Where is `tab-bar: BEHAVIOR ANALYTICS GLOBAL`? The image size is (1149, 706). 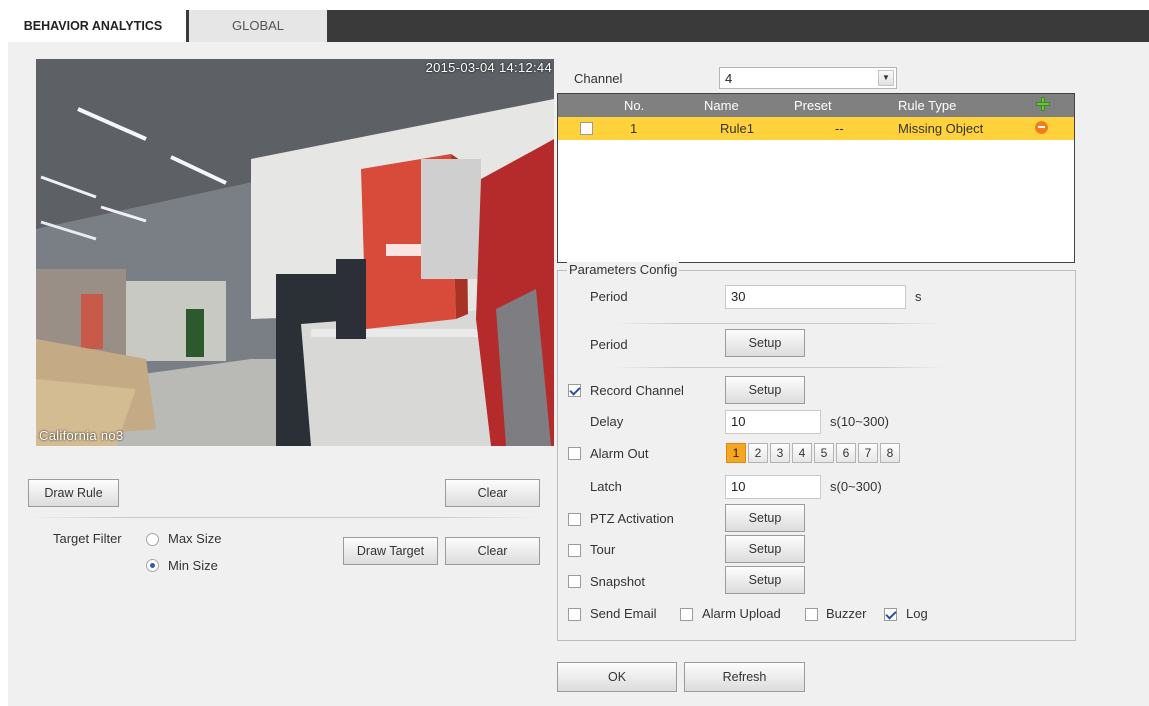 tab-bar: BEHAVIOR ANALYTICS GLOBAL is located at coordinates (574, 26).